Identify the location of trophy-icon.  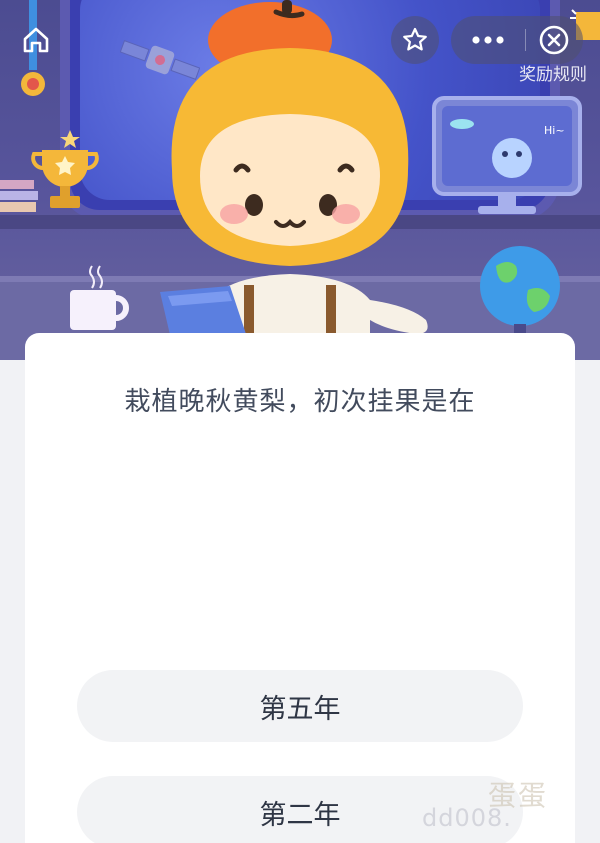
(65, 169).